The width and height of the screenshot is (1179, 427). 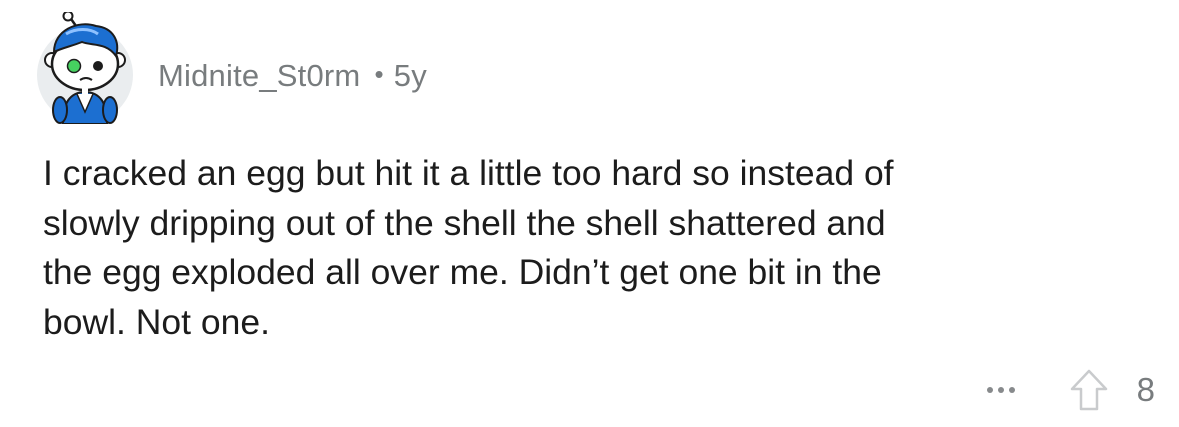 What do you see at coordinates (410, 76) in the screenshot?
I see `comment-age: 5y` at bounding box center [410, 76].